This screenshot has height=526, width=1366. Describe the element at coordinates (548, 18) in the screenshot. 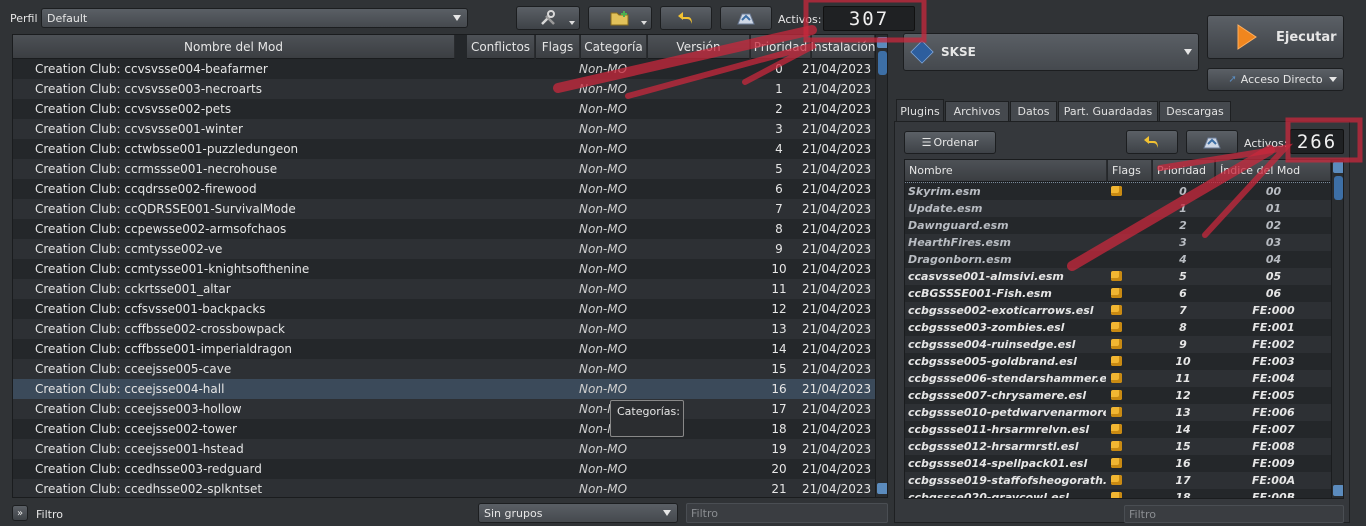

I see `tools-button` at that location.